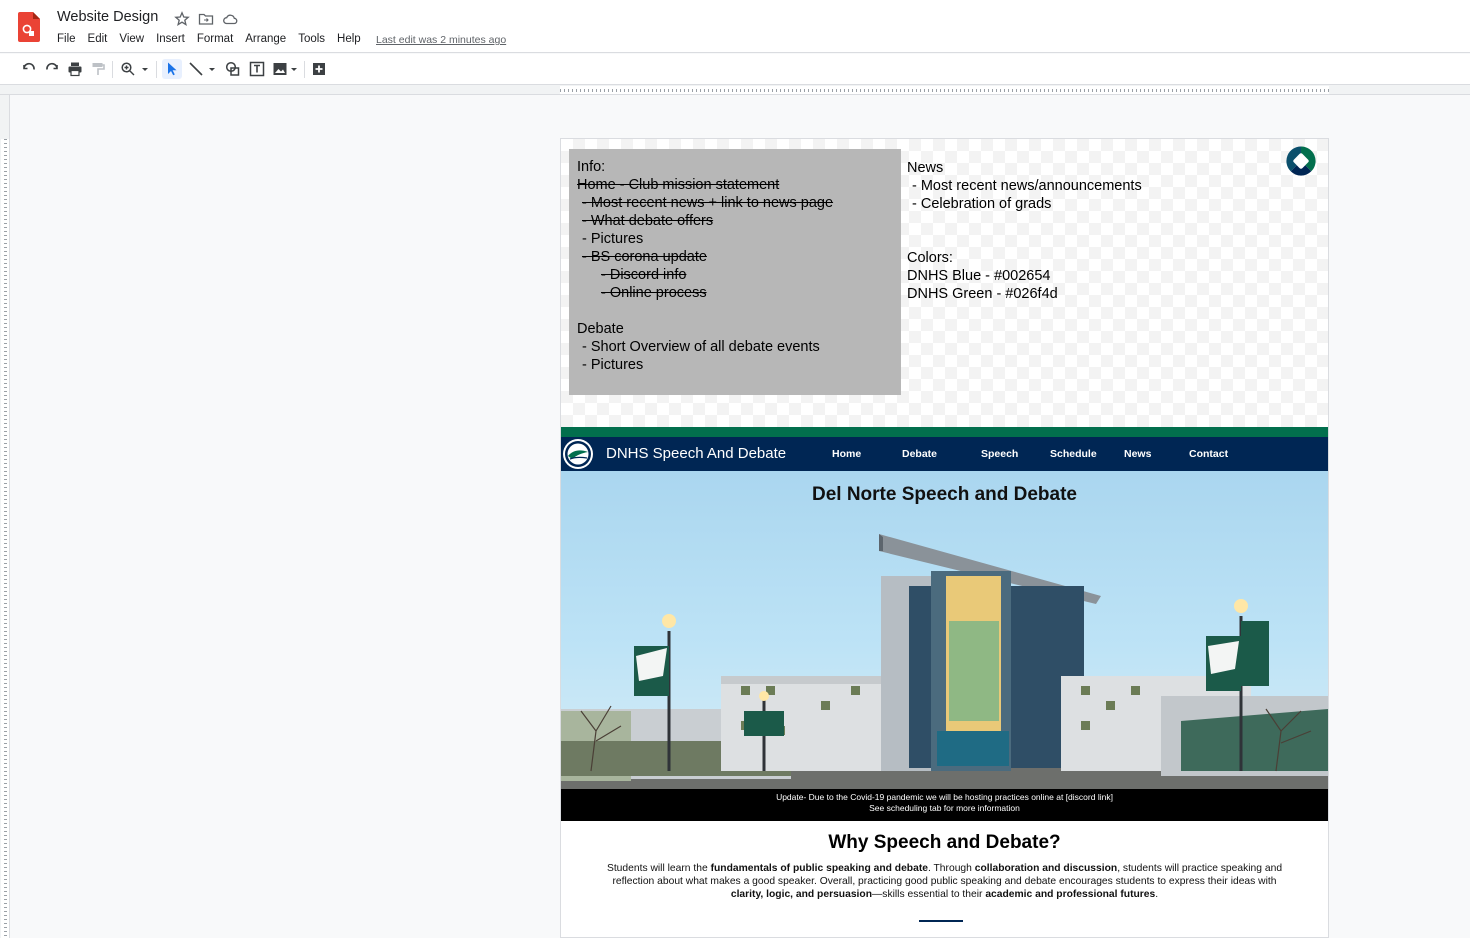 The image size is (1470, 938). I want to click on move-folder-icon, so click(206, 19).